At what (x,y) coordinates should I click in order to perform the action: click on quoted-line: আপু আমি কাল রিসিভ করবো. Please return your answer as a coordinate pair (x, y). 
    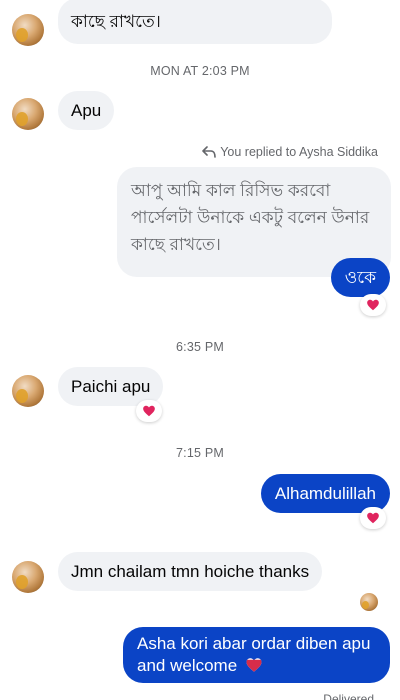
    Looking at the image, I should click on (231, 190).